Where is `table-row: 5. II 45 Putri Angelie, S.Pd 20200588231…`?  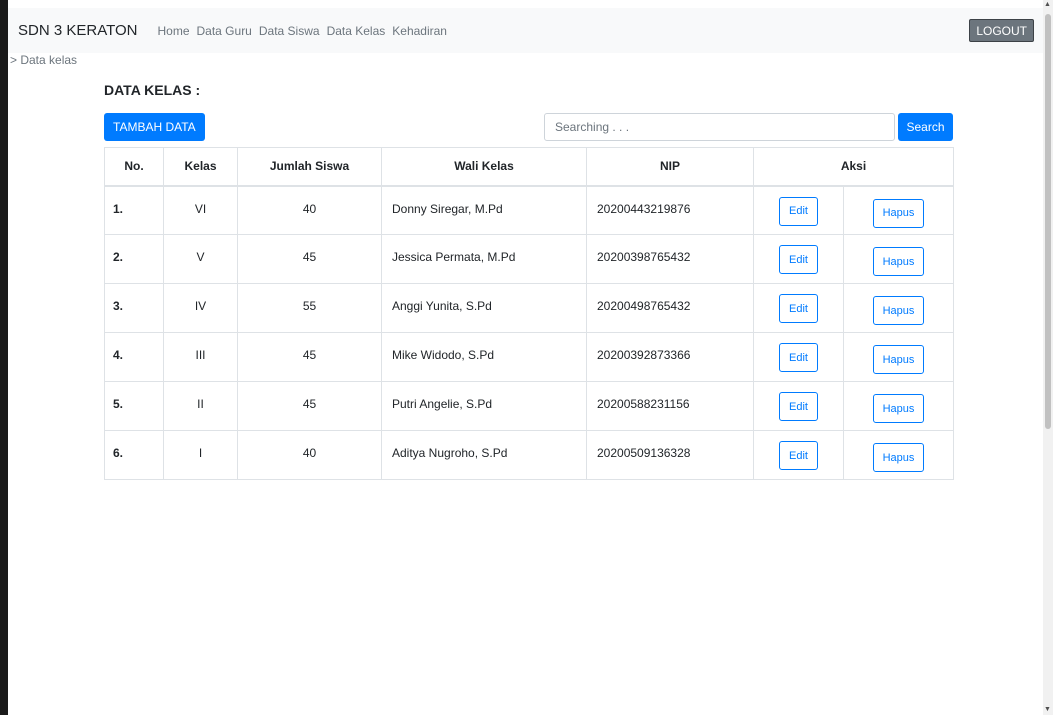 table-row: 5. II 45 Putri Angelie, S.Pd 20200588231… is located at coordinates (529, 406).